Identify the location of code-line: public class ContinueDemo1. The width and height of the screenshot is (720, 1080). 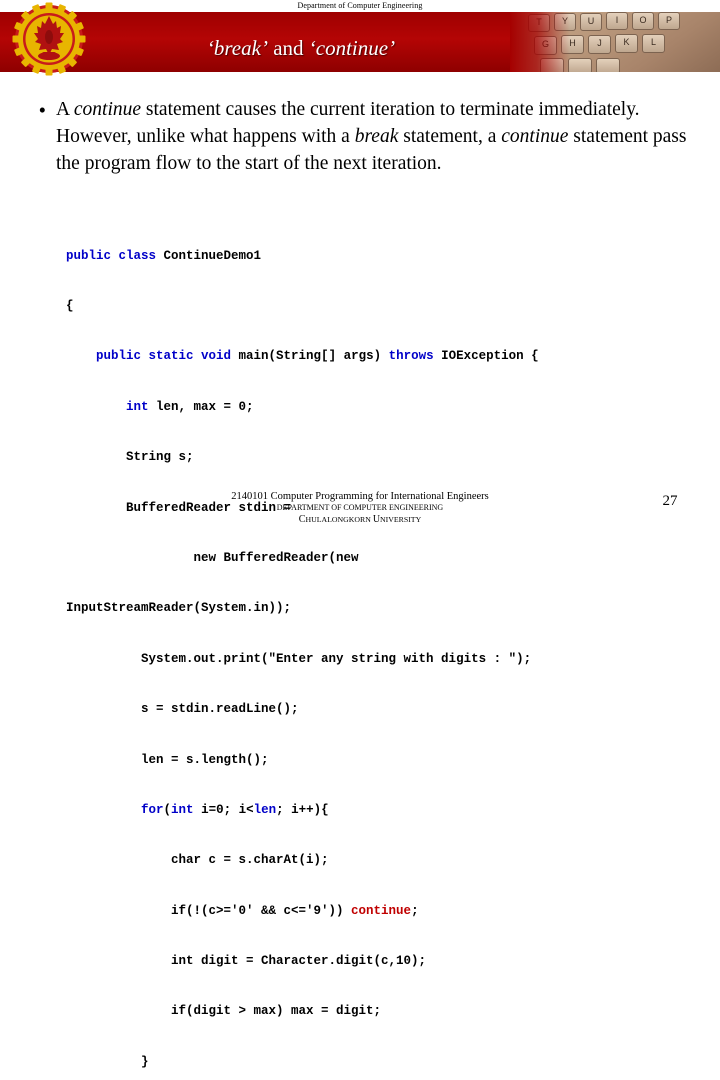
(164, 255).